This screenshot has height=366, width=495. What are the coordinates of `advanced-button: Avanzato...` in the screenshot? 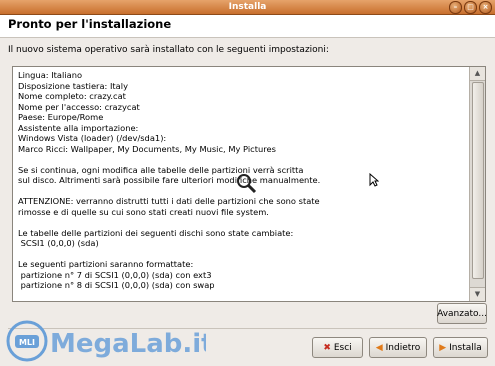 It's located at (462, 313).